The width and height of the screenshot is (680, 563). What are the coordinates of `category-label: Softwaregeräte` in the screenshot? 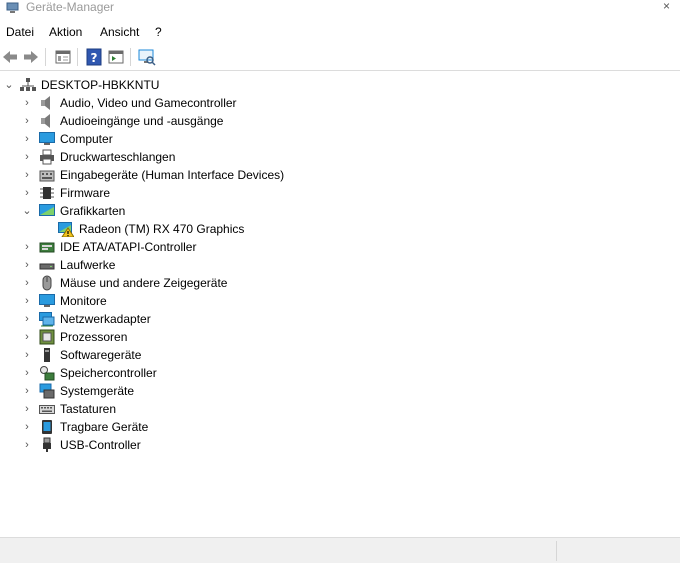 It's located at (101, 355).